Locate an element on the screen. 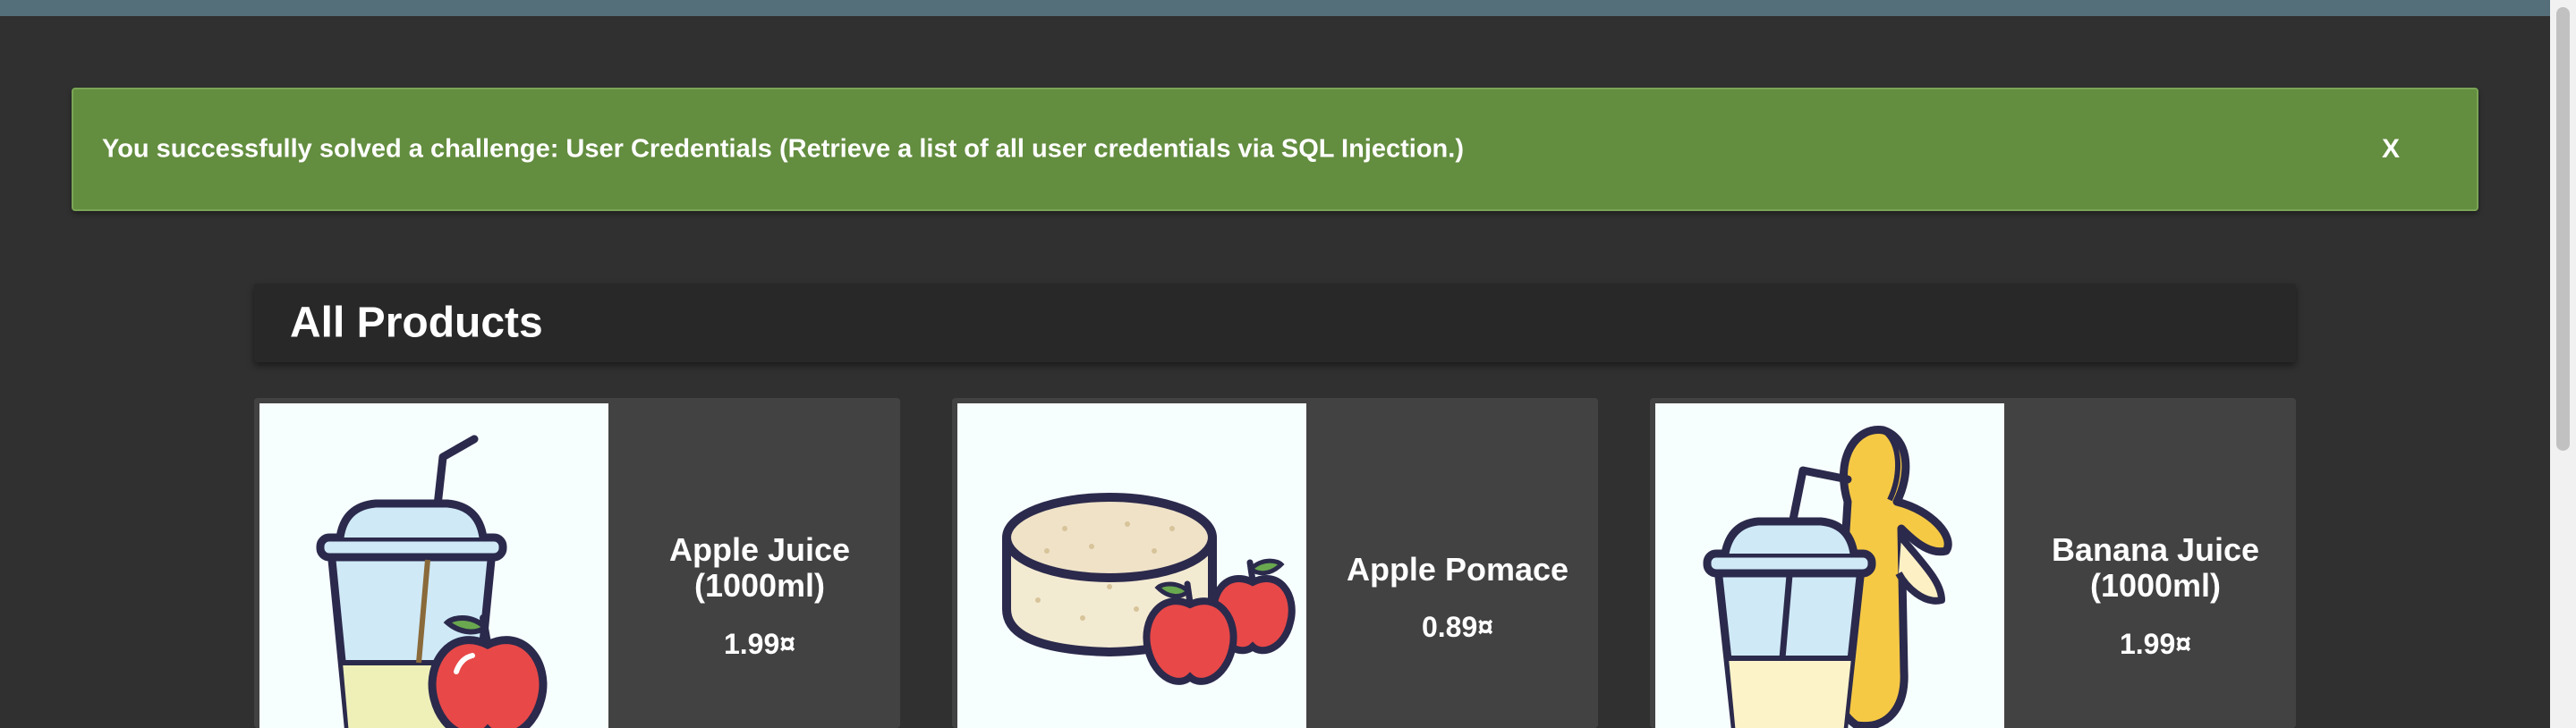  product-card-apple-pomace: Apple Pomace 0.89¤ is located at coordinates (1275, 563).